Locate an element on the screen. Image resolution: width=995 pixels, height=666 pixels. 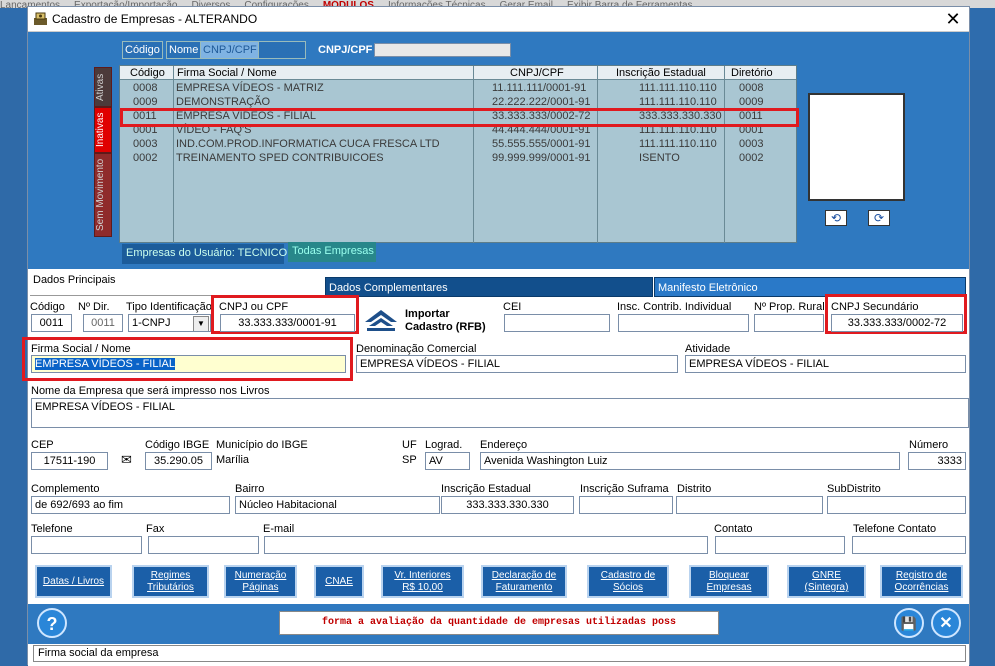
label-email: E-mail is located at coordinates (279, 529).